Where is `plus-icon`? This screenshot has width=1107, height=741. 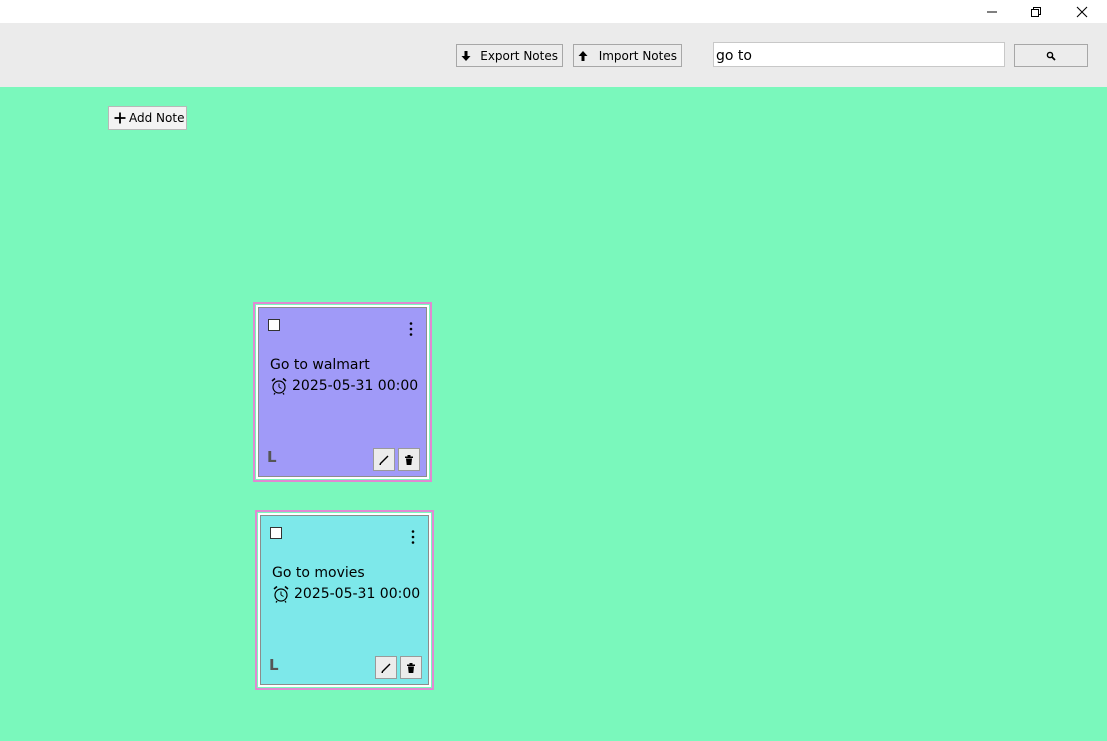 plus-icon is located at coordinates (120, 118).